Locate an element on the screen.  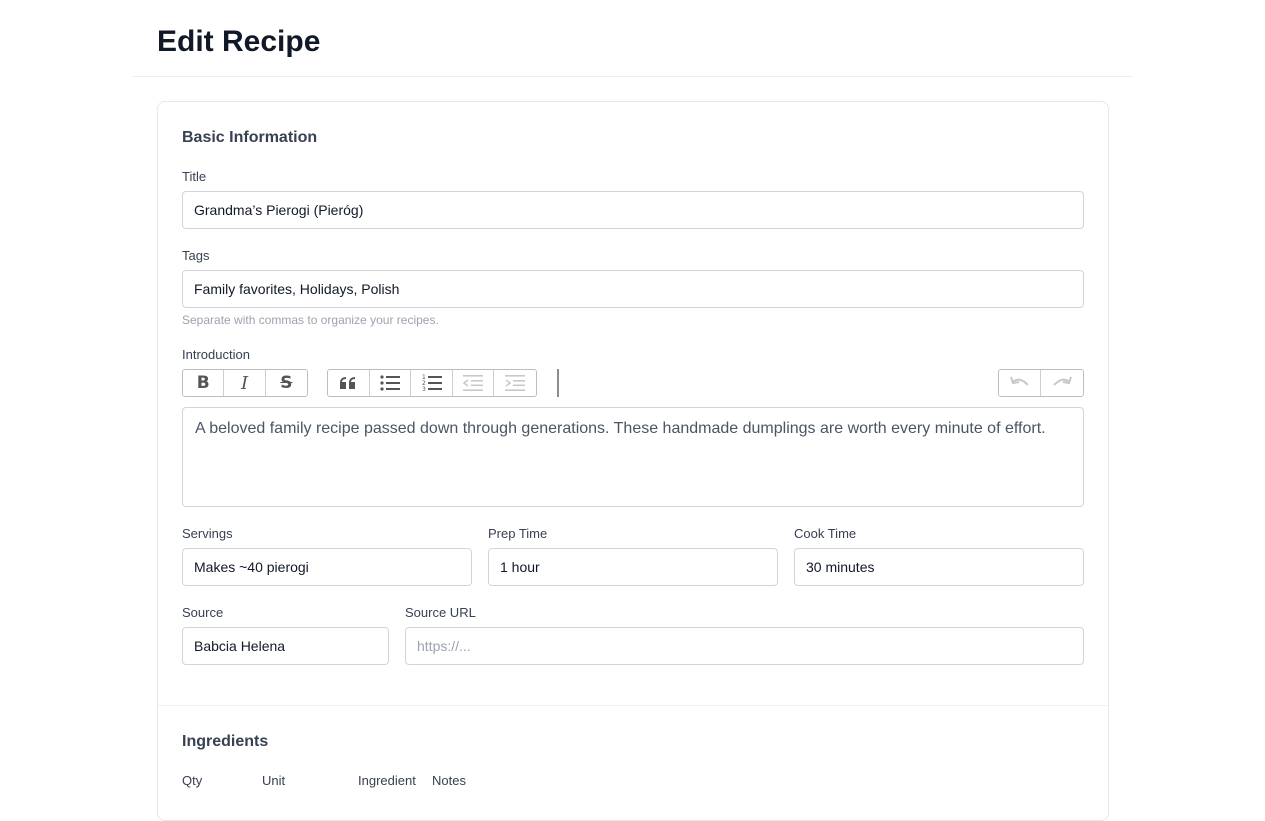
cook-time-input is located at coordinates (939, 567).